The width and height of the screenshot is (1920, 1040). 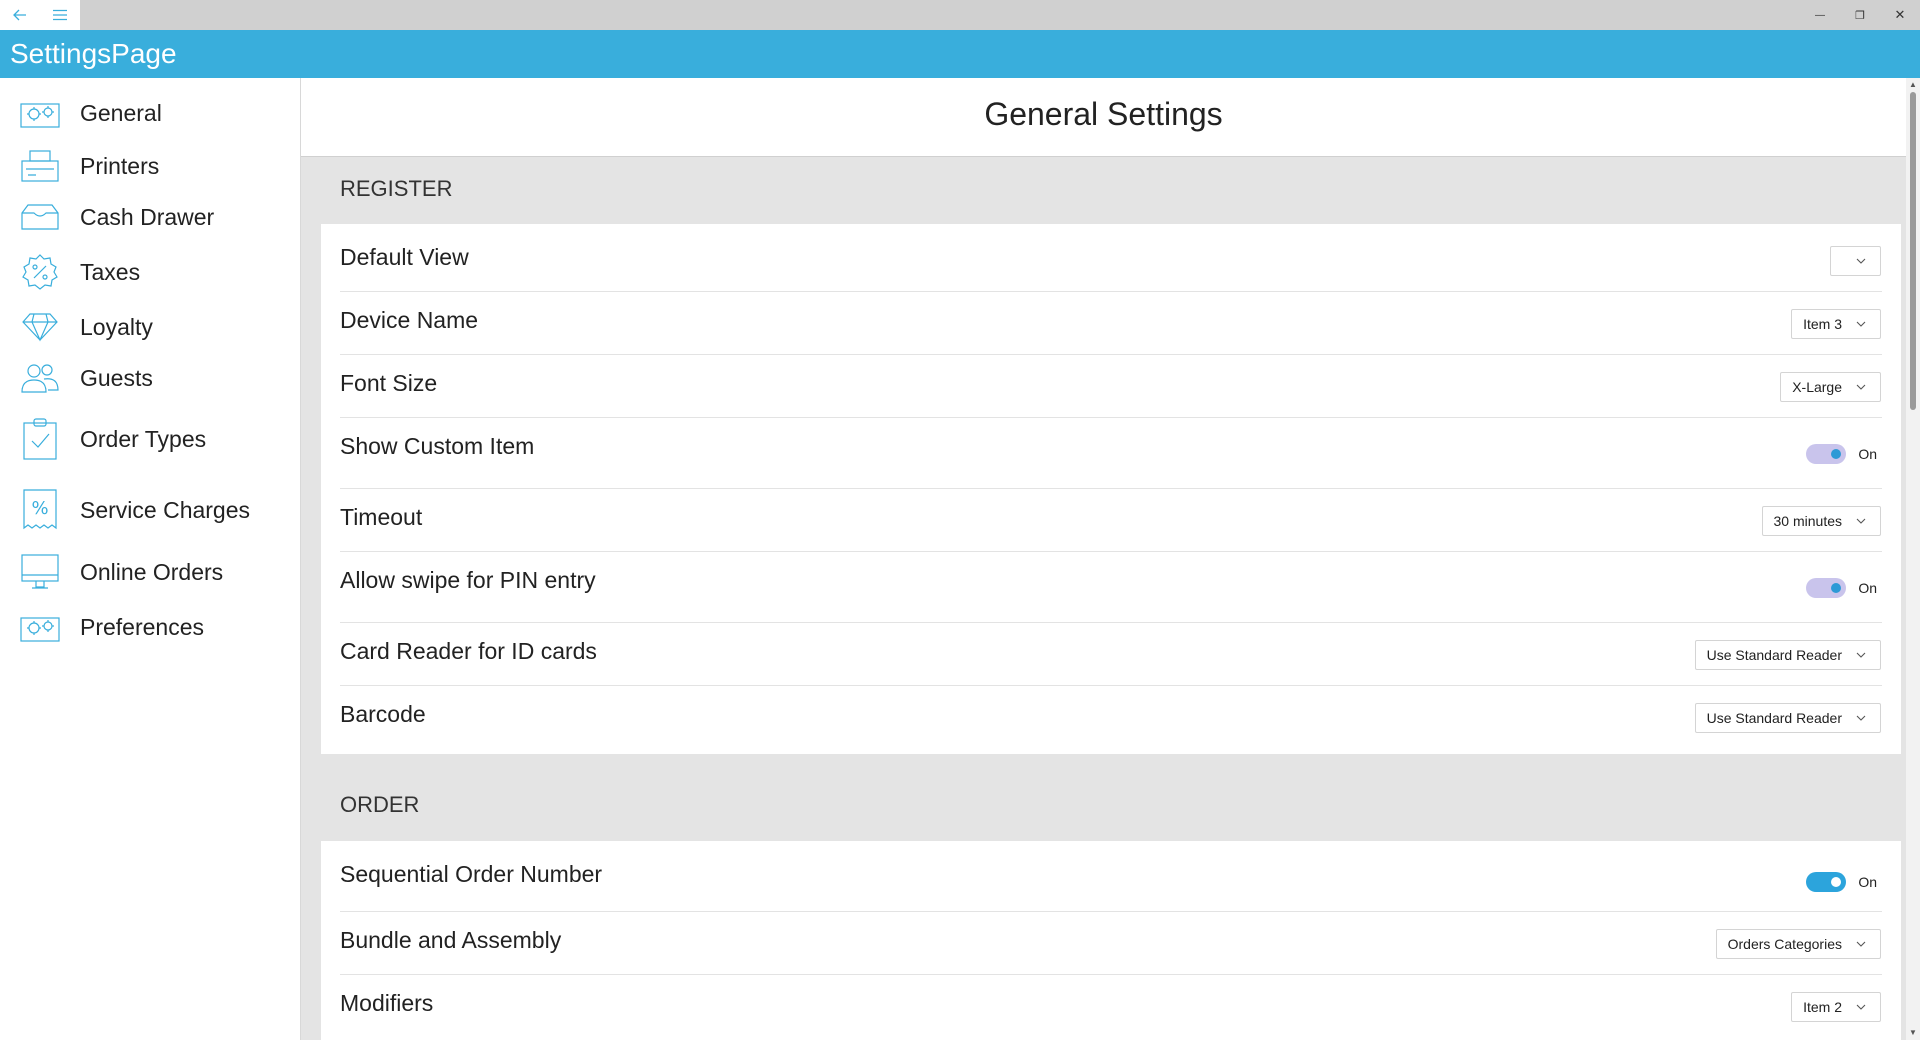 I want to click on sidebar-item-general: General, so click(x=150, y=113).